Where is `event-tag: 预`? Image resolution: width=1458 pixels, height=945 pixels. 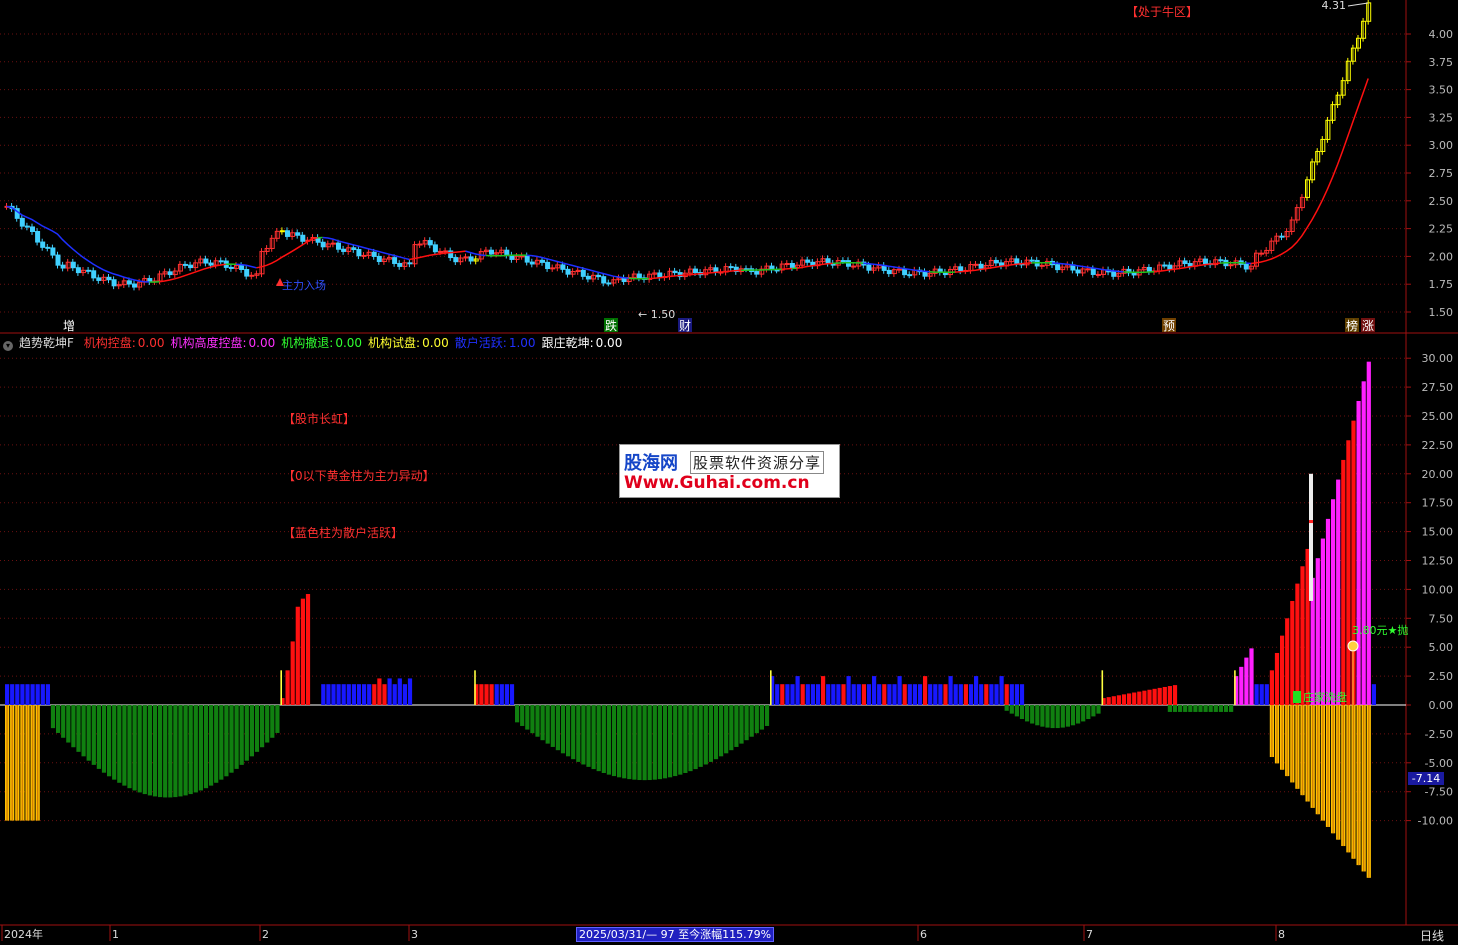
event-tag: 预 is located at coordinates (1169, 326).